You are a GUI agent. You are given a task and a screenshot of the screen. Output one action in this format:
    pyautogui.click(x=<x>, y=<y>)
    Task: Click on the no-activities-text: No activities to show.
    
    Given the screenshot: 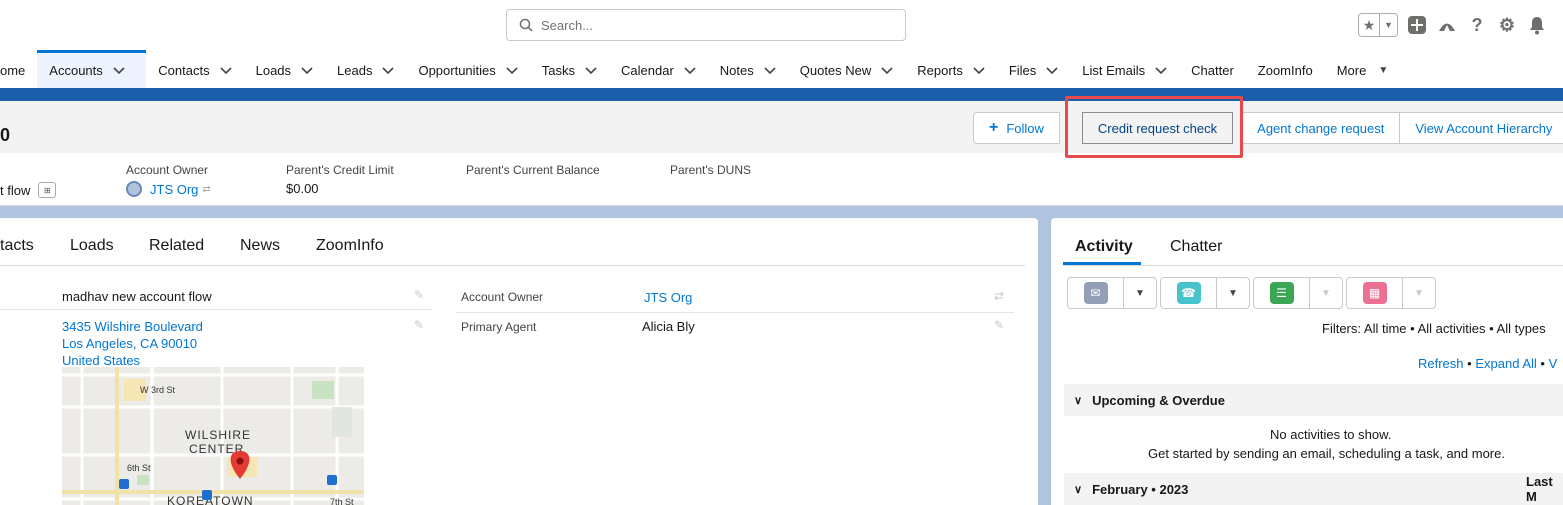 What is the action you would take?
    pyautogui.click(x=1331, y=434)
    